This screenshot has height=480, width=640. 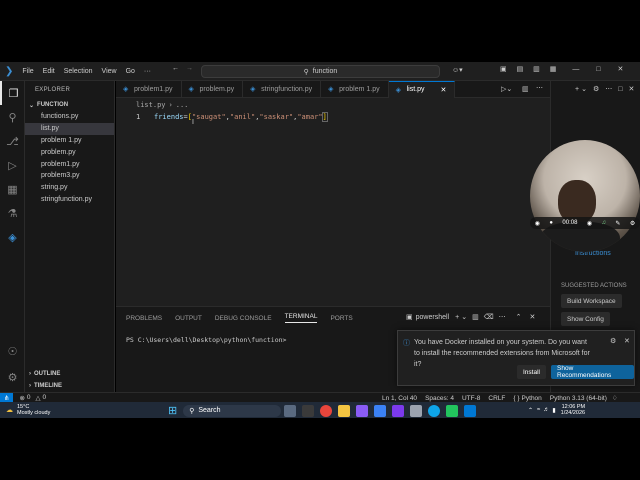 What do you see at coordinates (69, 105) in the screenshot?
I see `folder-function: ⌄ FUNCTION` at bounding box center [69, 105].